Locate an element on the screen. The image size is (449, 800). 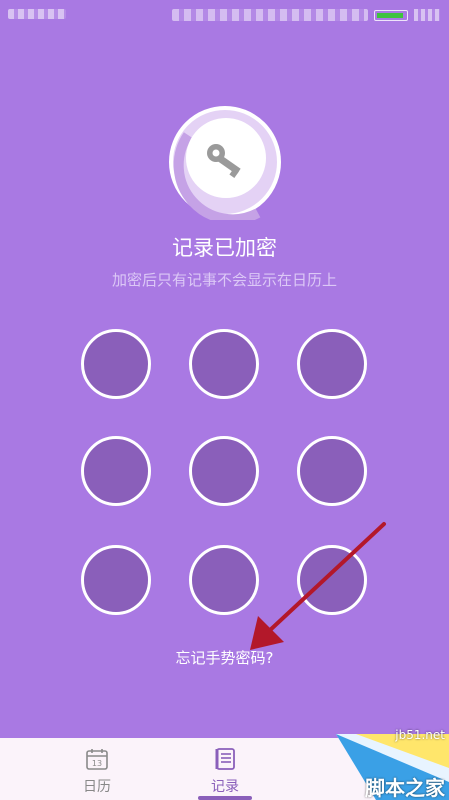
nav-label-notes: 记录 is located at coordinates (225, 787).